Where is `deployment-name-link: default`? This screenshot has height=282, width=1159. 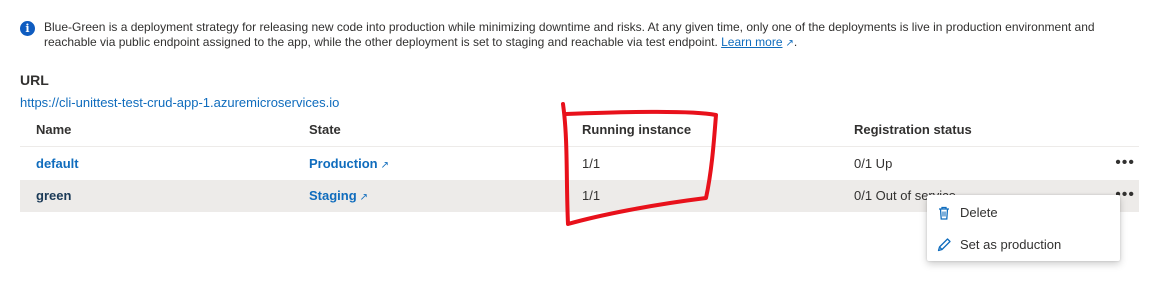 deployment-name-link: default is located at coordinates (57, 164).